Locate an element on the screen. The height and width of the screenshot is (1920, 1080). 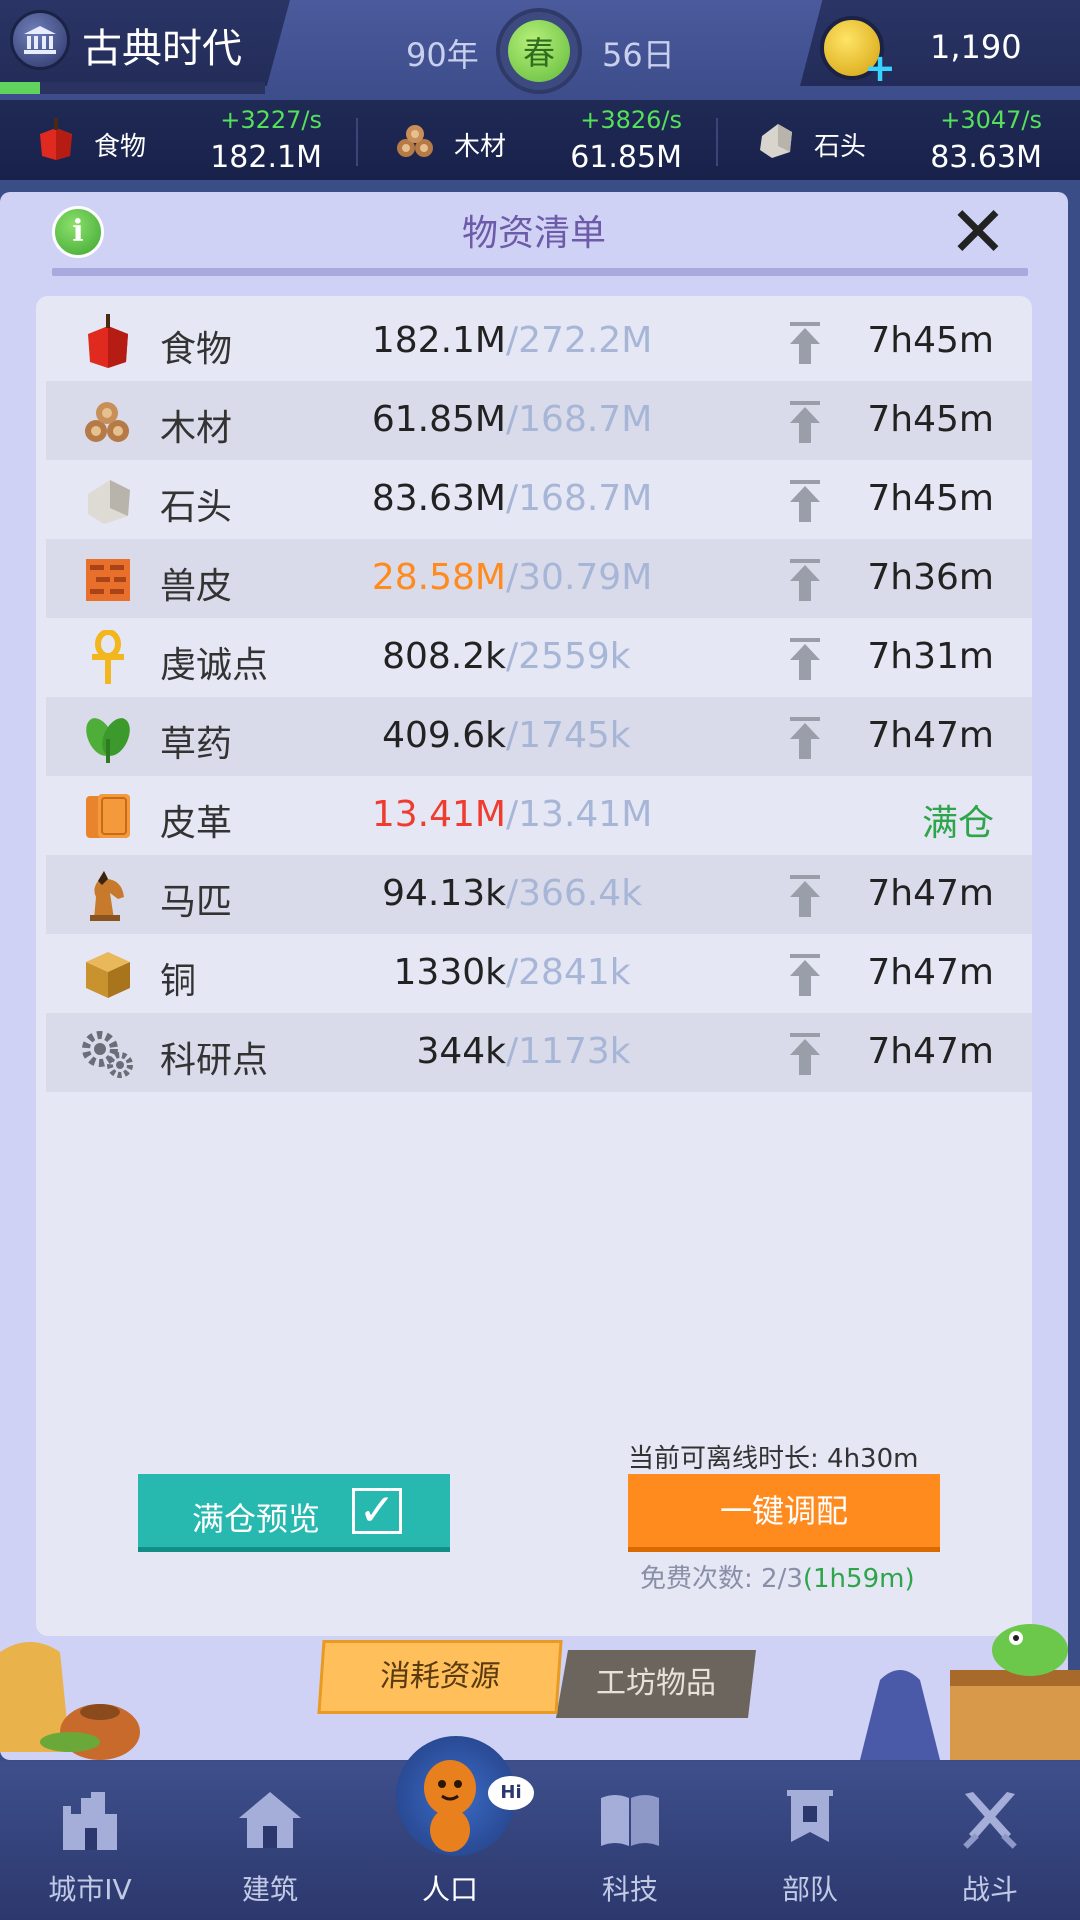
resource-name: 皮革 is located at coordinates (196, 823).